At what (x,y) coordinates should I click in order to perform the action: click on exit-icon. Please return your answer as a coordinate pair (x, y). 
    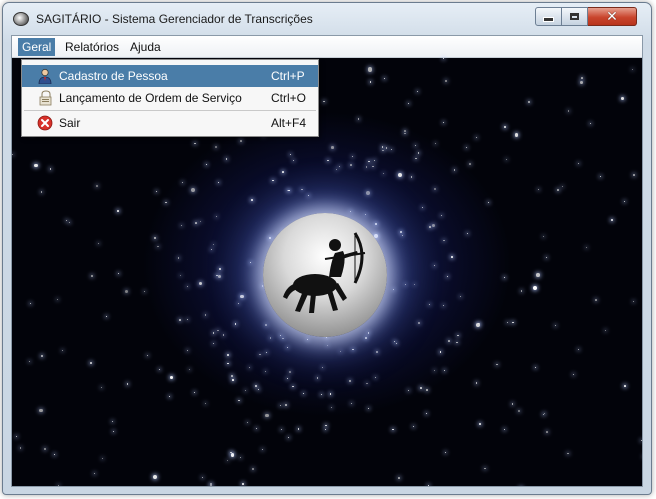
    Looking at the image, I should click on (45, 123).